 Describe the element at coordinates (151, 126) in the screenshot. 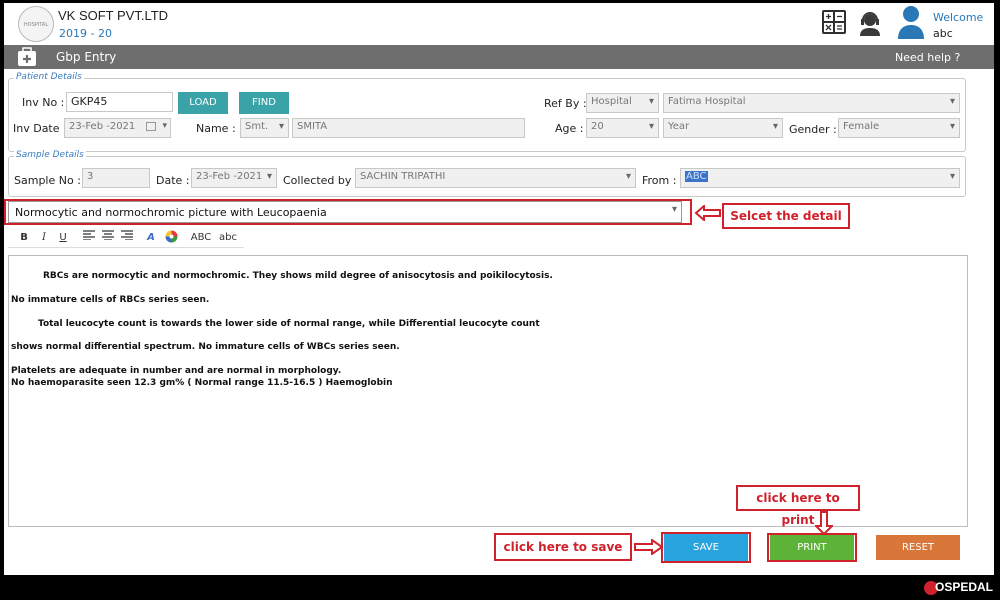

I see `calendar-icon` at that location.